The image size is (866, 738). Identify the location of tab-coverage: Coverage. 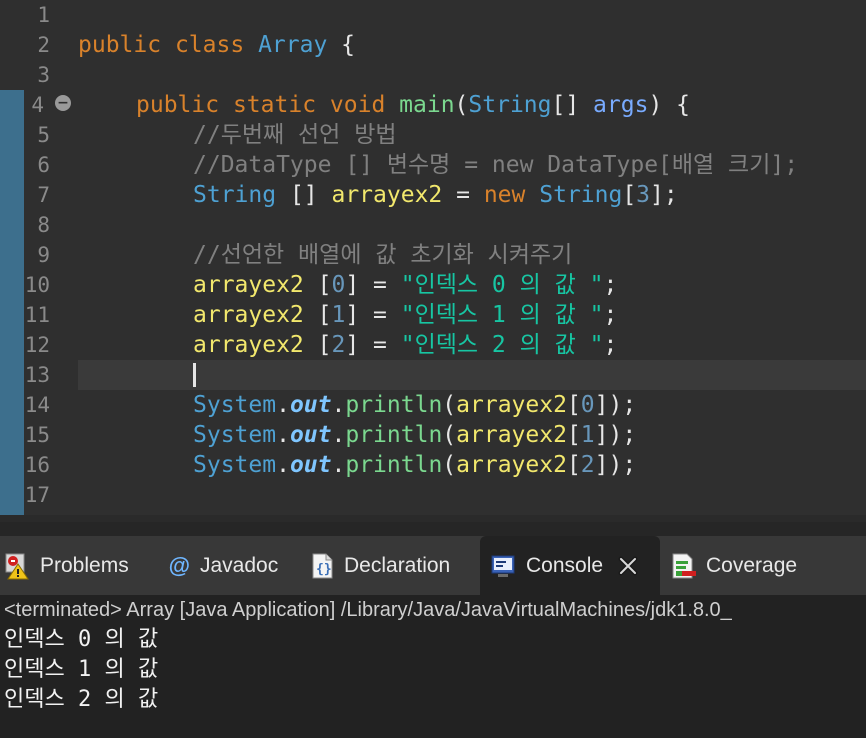
(733, 565).